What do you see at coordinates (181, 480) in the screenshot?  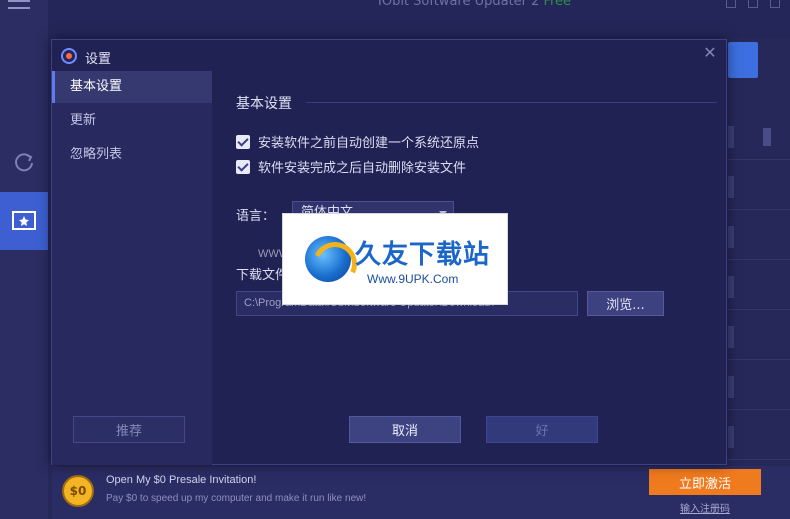 I see `promo-title: Open My $0 Presale Invitation!` at bounding box center [181, 480].